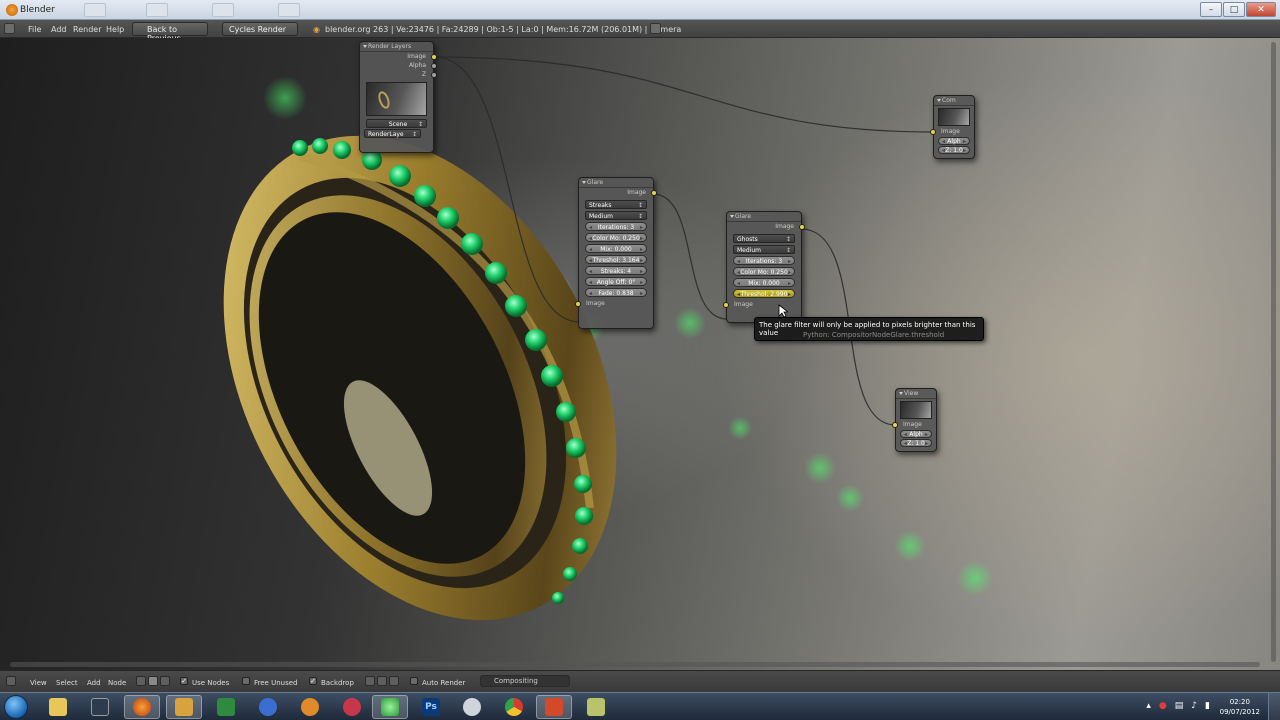 This screenshot has width=1280, height=720. What do you see at coordinates (184, 681) in the screenshot?
I see `use-nodes-checkbox: ✓` at bounding box center [184, 681].